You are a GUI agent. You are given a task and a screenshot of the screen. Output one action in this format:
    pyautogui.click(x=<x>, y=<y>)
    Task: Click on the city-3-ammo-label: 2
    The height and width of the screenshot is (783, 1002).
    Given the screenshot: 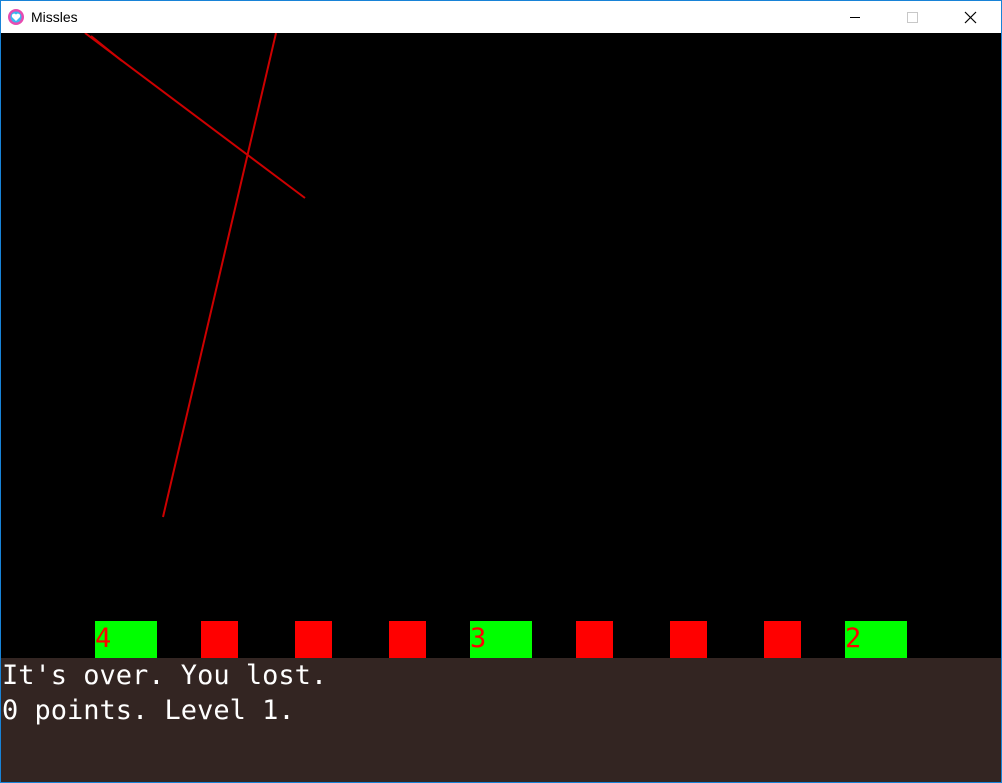 What is the action you would take?
    pyautogui.click(x=853, y=638)
    